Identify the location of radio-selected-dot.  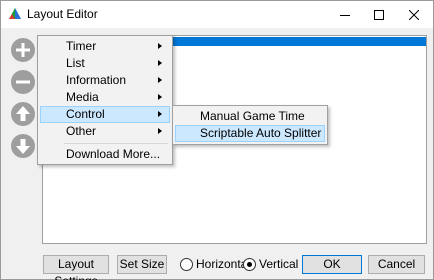
(249, 264).